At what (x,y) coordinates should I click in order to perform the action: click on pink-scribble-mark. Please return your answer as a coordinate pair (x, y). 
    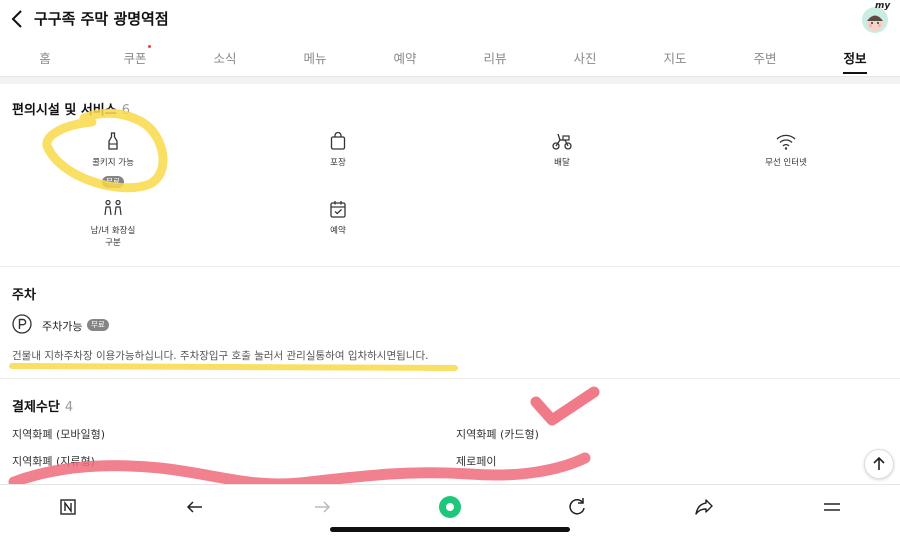
    Looking at the image, I should click on (299, 471).